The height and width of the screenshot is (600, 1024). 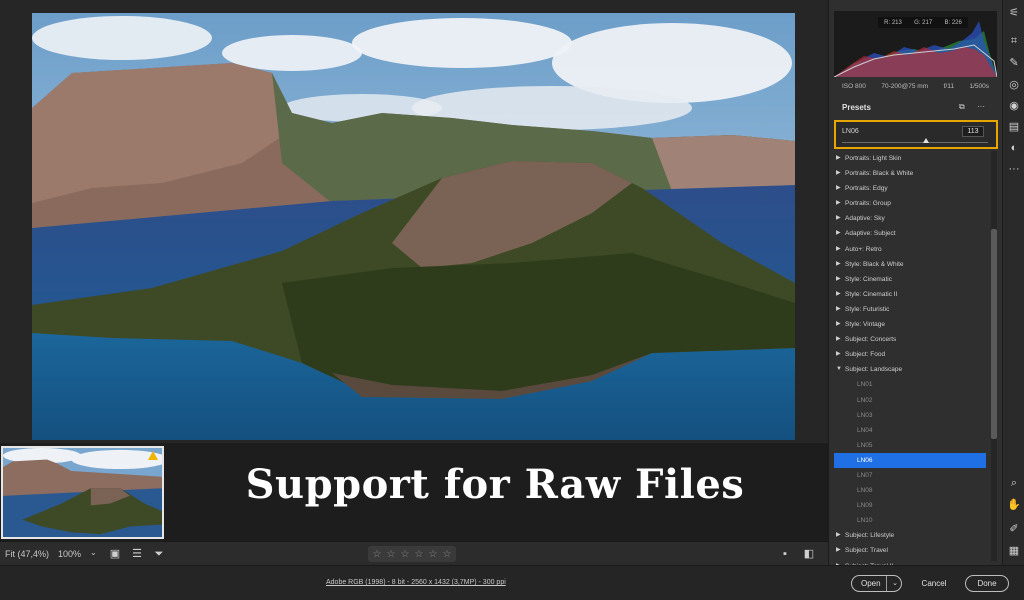 What do you see at coordinates (994, 334) in the screenshot?
I see `scrollbar-thumb` at bounding box center [994, 334].